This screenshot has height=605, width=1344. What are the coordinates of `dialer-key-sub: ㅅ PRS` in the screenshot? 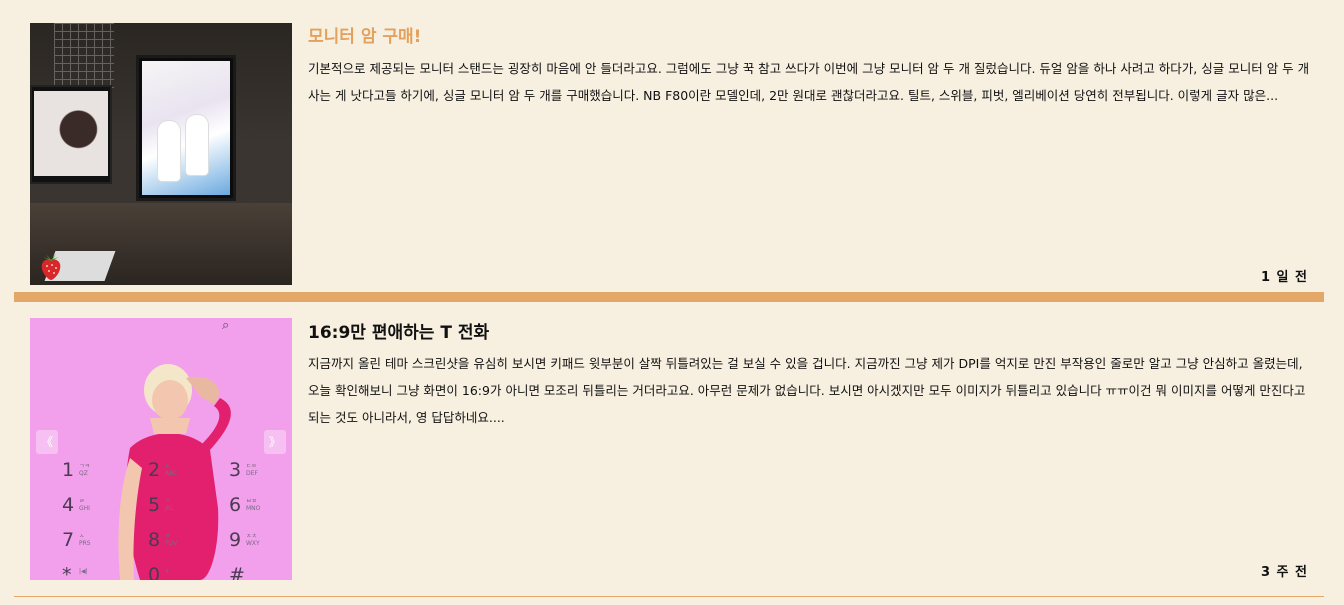 It's located at (85, 540).